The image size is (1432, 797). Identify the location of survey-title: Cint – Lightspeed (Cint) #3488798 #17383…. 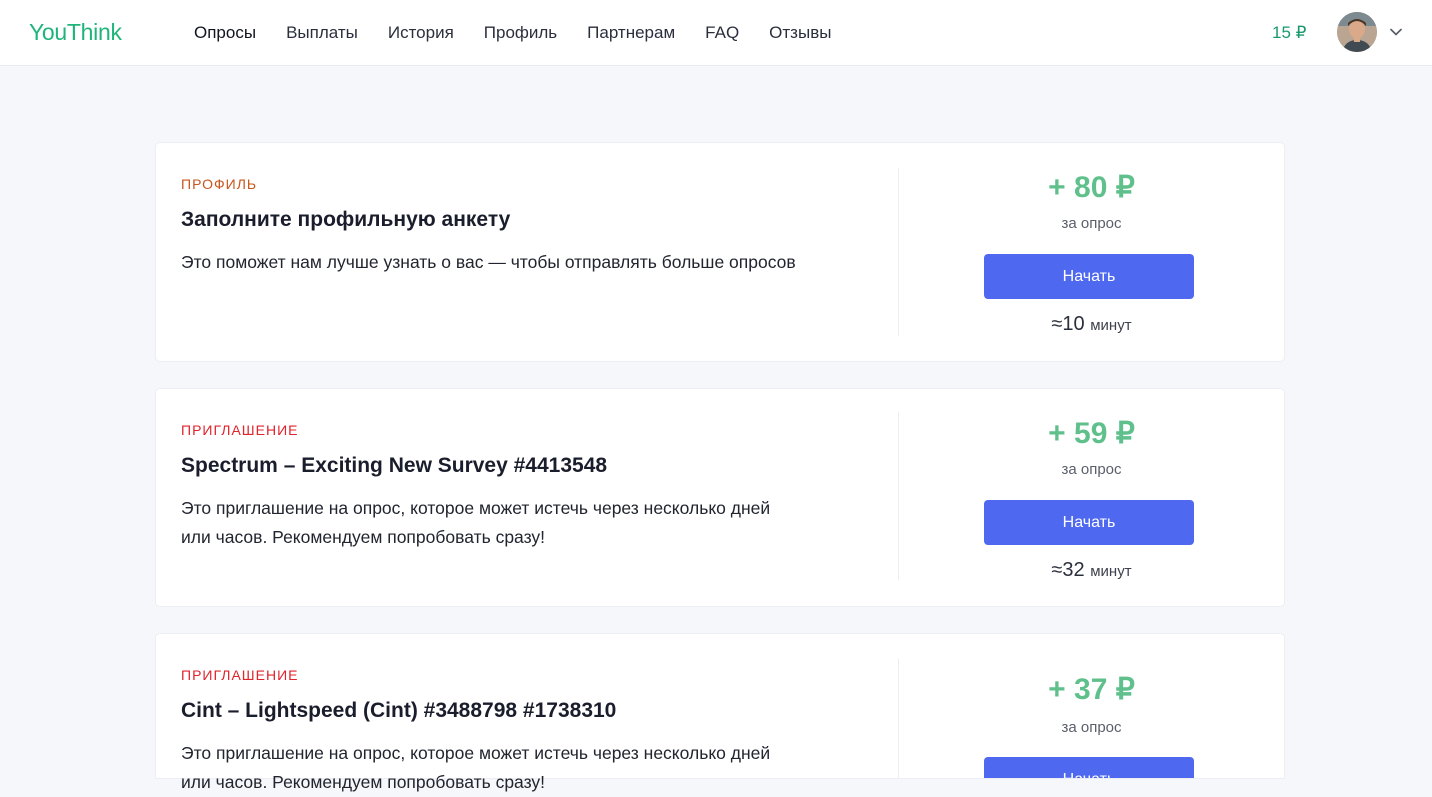
(399, 710).